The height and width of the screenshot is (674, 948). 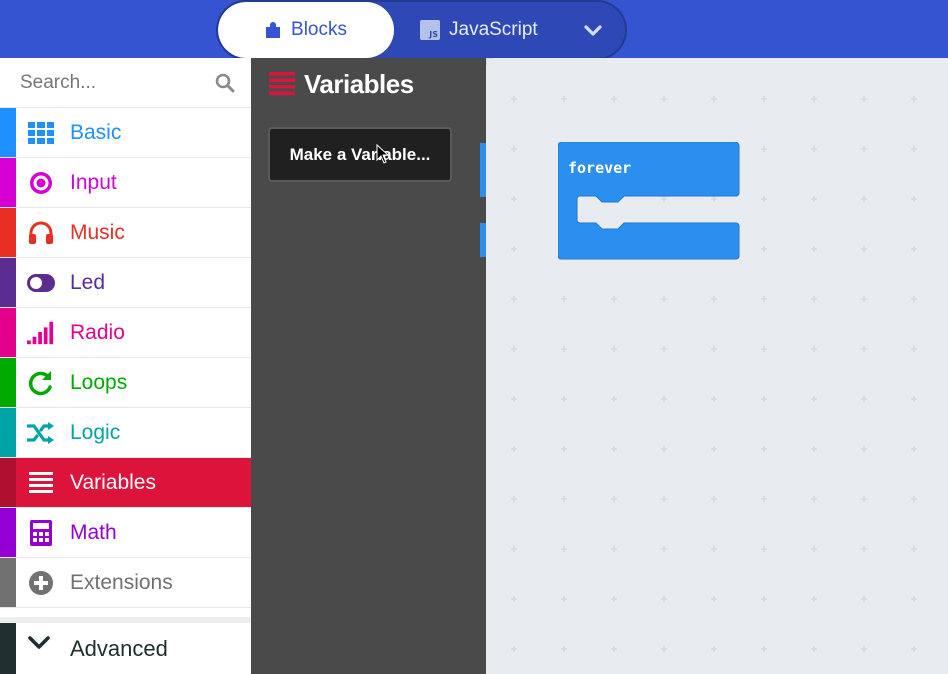 I want to click on category-extensions: Extensions, so click(x=125, y=583).